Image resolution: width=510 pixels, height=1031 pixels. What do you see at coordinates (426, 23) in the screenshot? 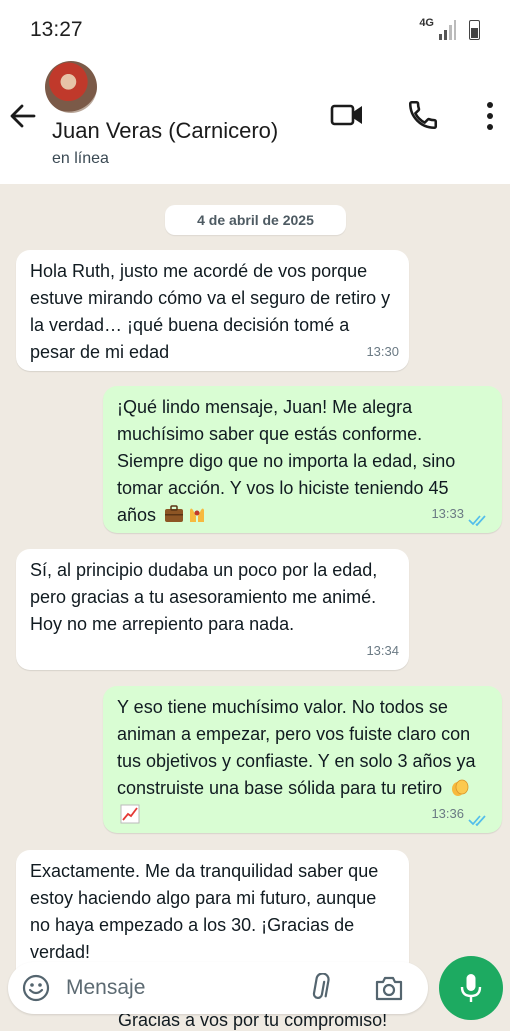
I see `network-indicator: 4G` at bounding box center [426, 23].